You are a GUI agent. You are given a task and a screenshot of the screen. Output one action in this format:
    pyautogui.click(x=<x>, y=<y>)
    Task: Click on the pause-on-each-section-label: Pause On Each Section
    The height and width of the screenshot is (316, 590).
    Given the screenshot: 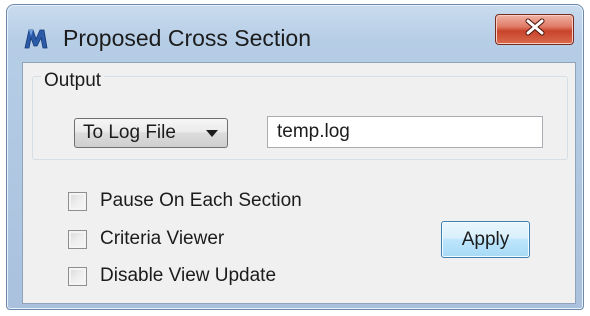 What is the action you would take?
    pyautogui.click(x=201, y=200)
    